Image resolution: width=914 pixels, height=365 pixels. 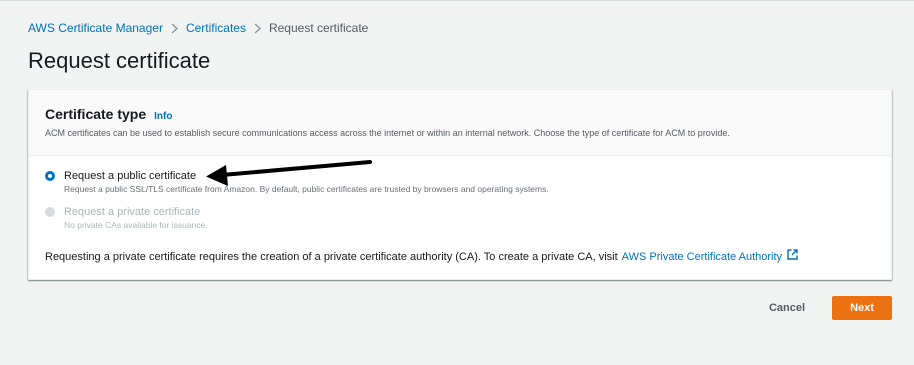 I want to click on radio-button-private, so click(x=50, y=212).